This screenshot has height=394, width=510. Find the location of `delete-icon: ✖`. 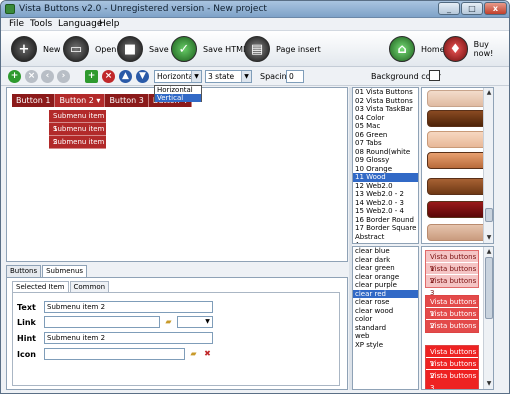

delete-icon: ✖ is located at coordinates (207, 354).